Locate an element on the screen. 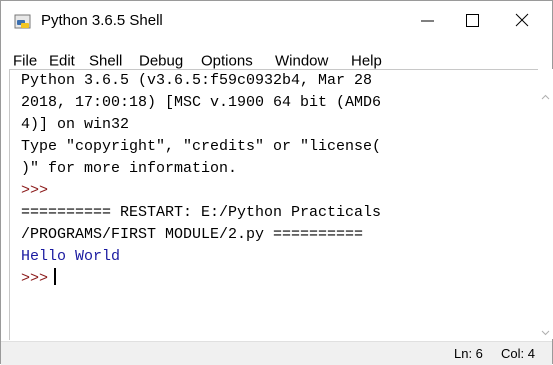 The image size is (553, 365). menu-window: Window is located at coordinates (301, 61).